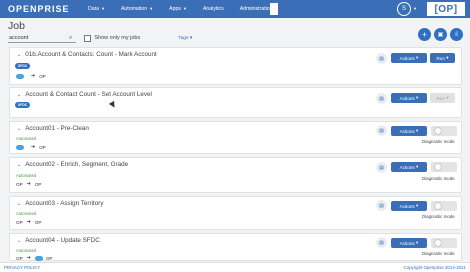 The height and width of the screenshot is (272, 470). What do you see at coordinates (435, 267) in the screenshot?
I see `copyright-text: Copyright Openprise 2014-2021` at bounding box center [435, 267].